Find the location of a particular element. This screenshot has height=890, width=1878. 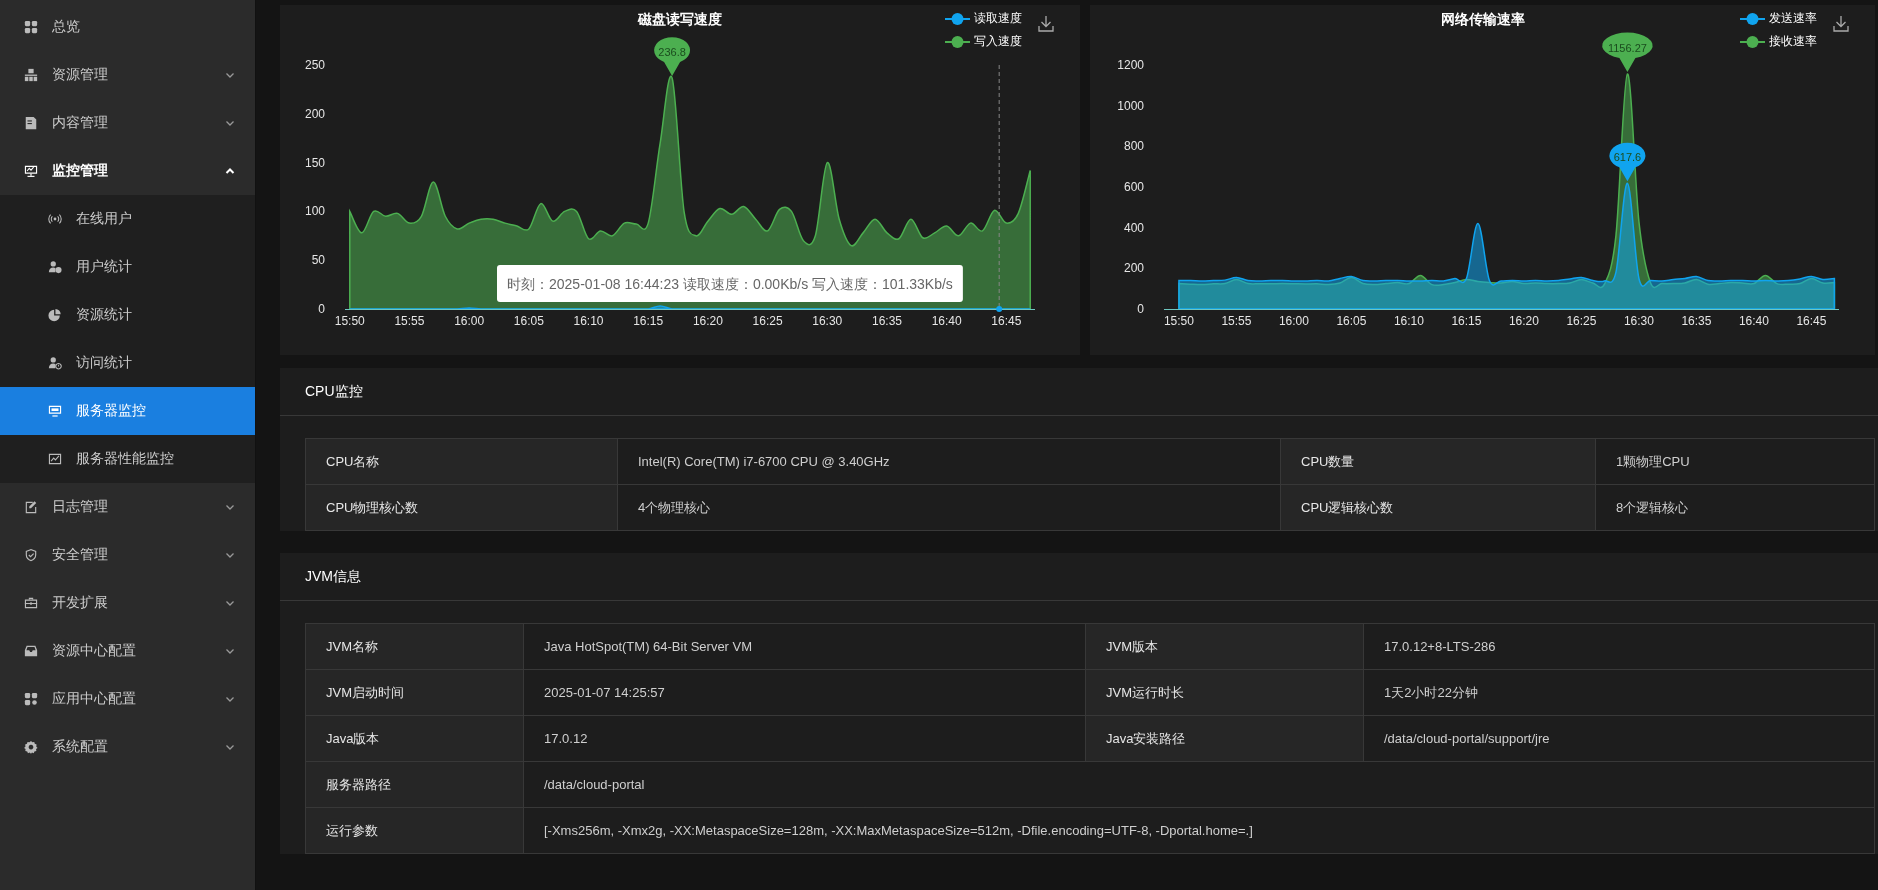

axis-tick-label: 16:40 is located at coordinates (946, 321).